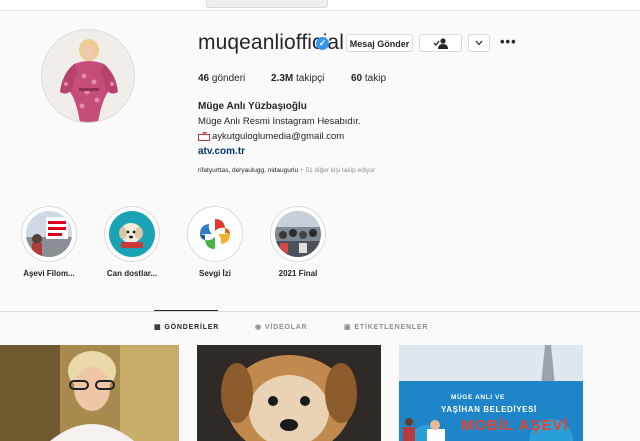 This screenshot has width=640, height=441. I want to click on profile-avatar, so click(88, 76).